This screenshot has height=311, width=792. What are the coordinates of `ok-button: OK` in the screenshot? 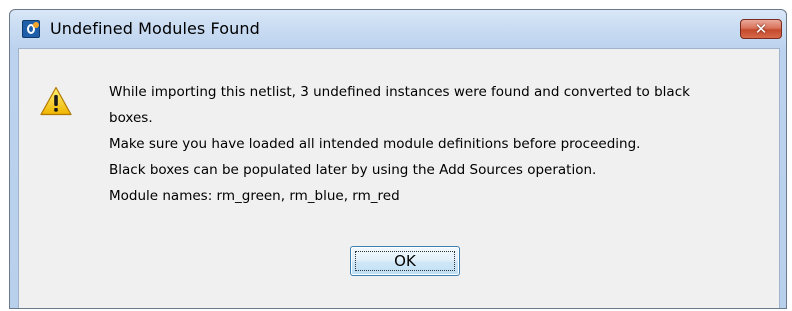 It's located at (405, 261).